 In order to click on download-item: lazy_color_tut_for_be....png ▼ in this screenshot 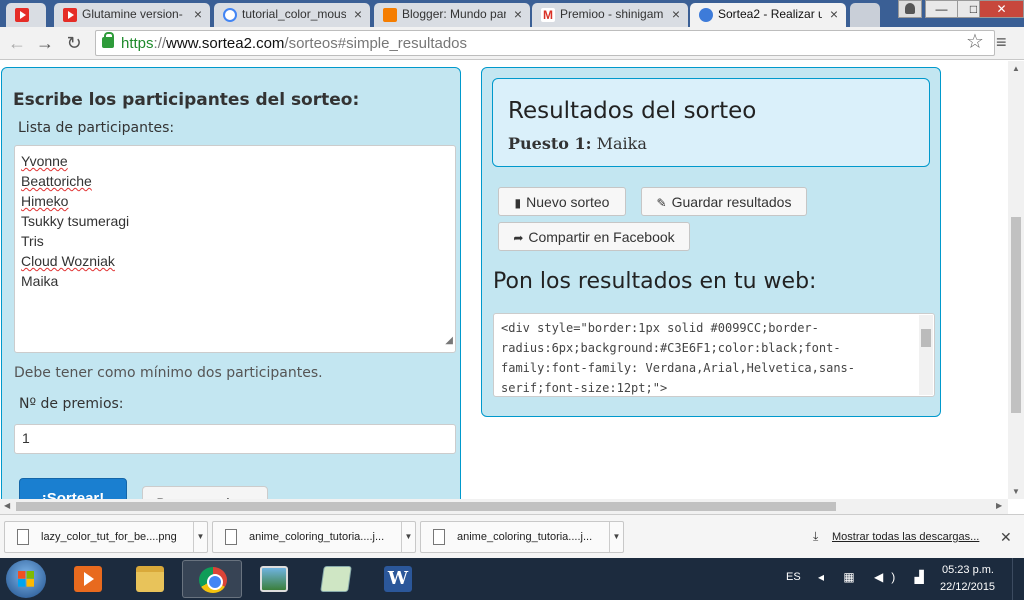, I will do `click(106, 537)`.